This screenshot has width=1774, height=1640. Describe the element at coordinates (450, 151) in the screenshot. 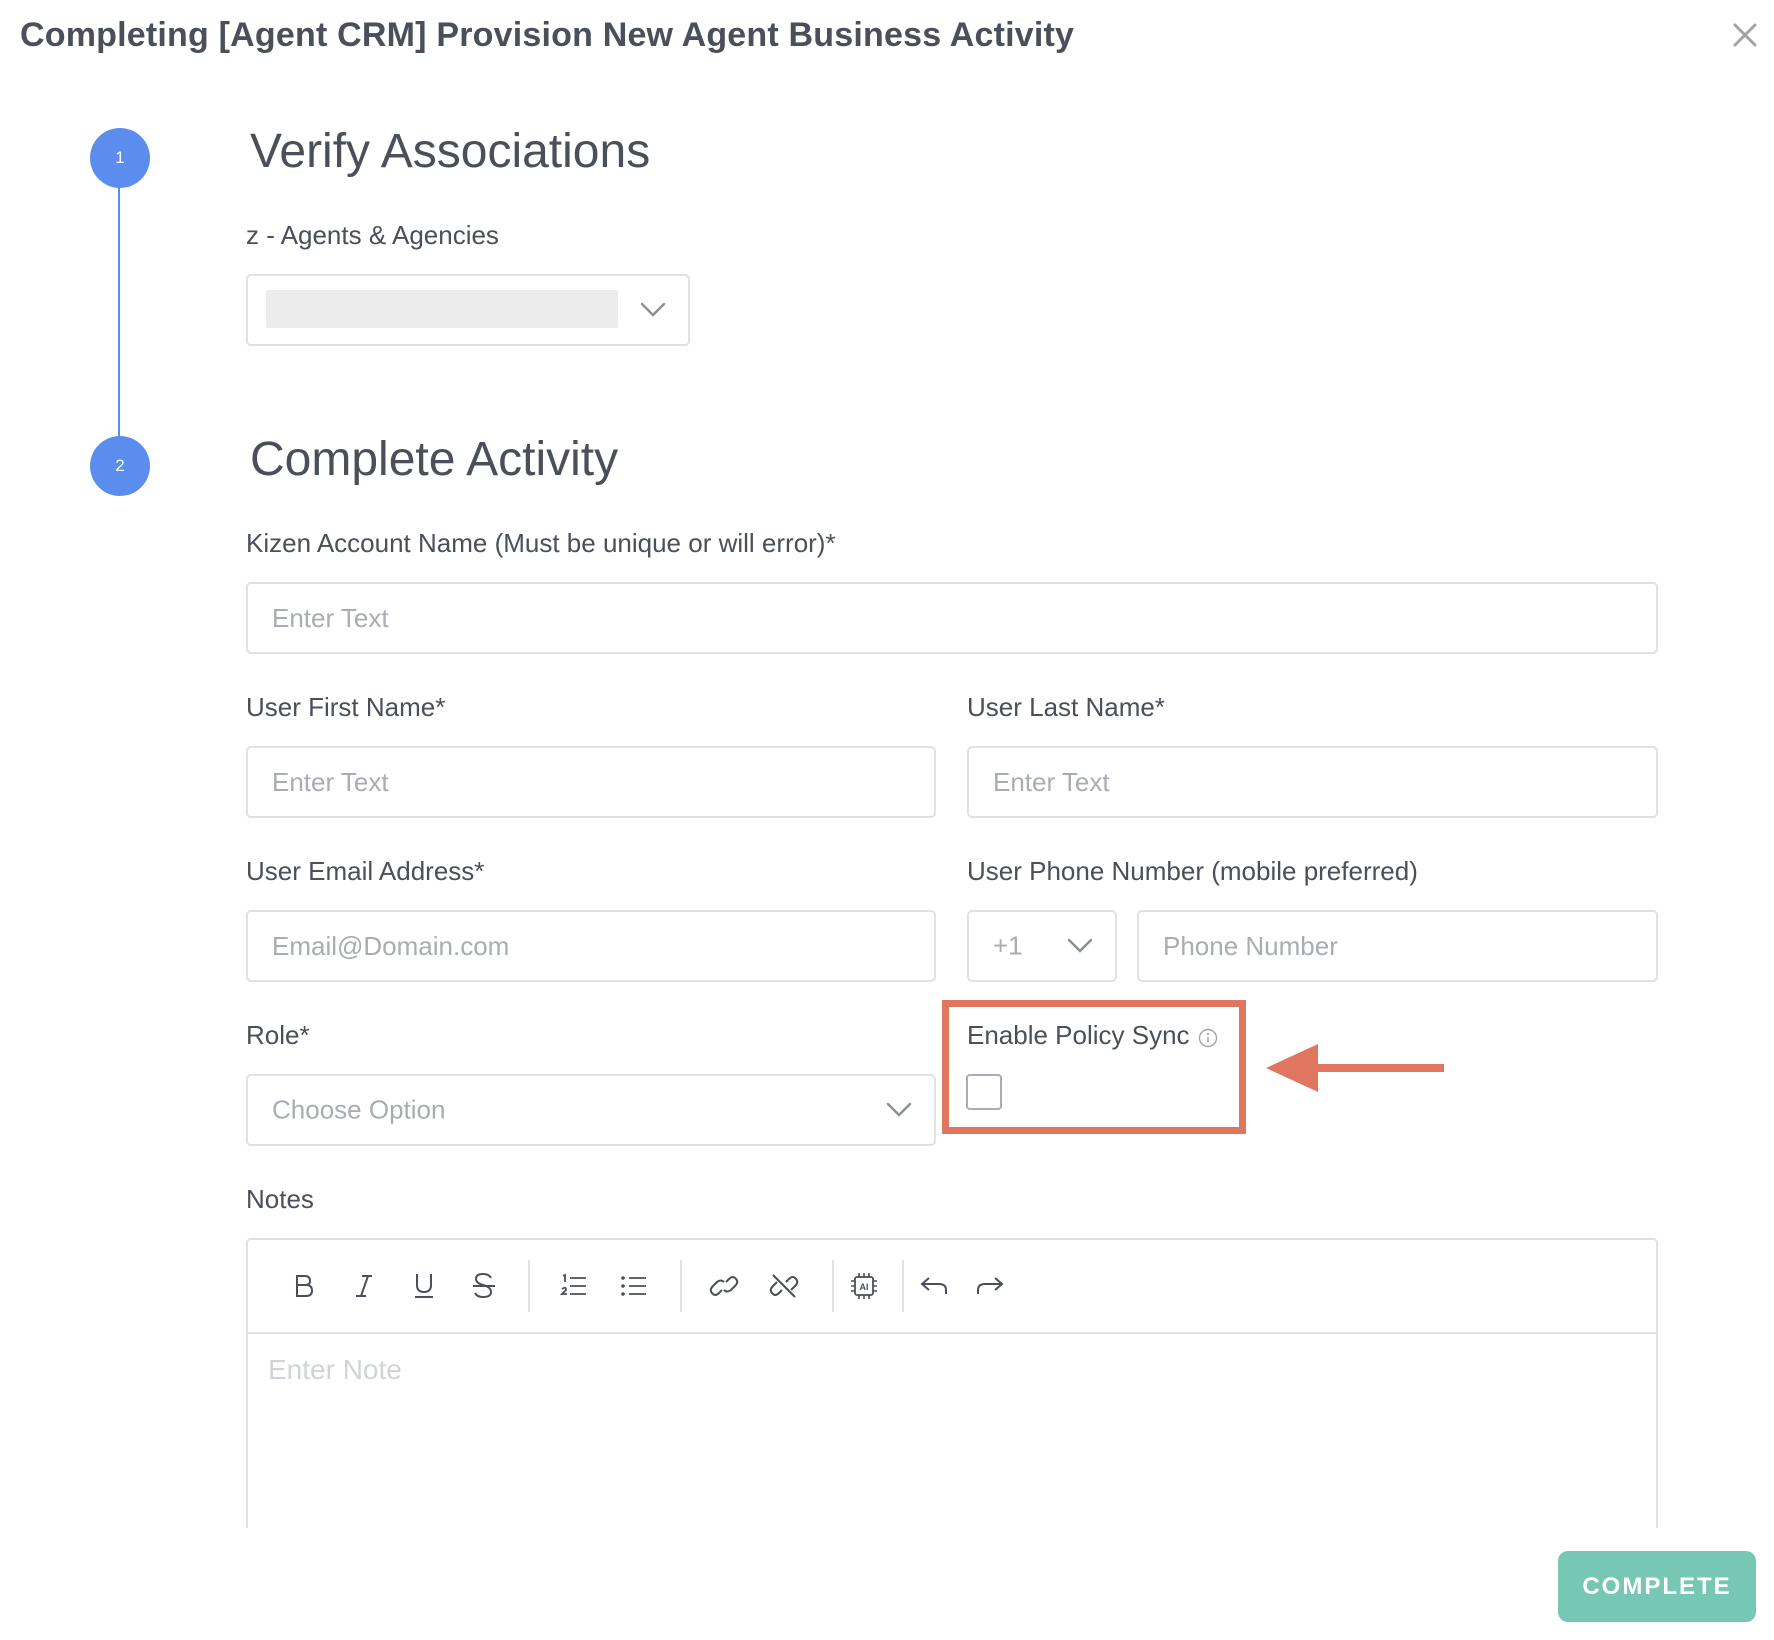

I see `section-title-verify: Verify Associations` at that location.